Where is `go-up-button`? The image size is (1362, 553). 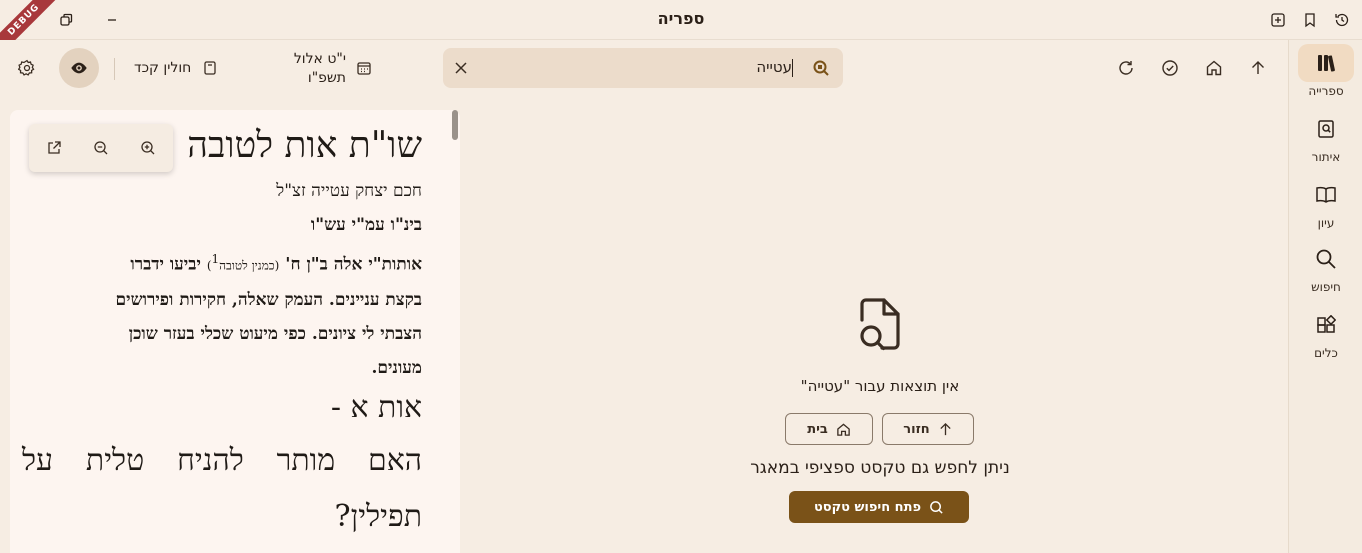
go-up-button is located at coordinates (1258, 68).